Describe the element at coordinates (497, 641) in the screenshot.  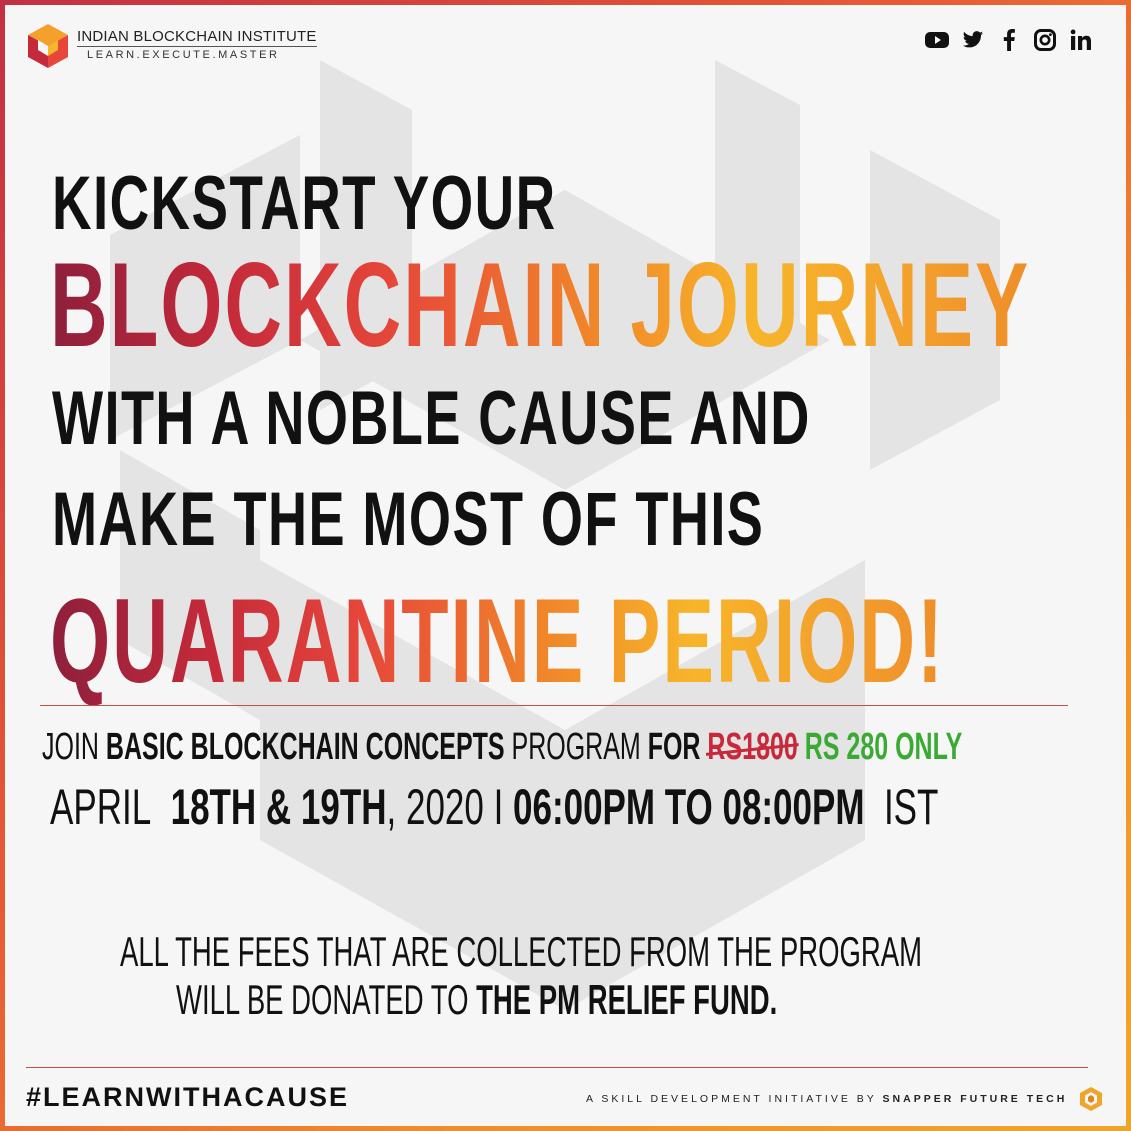
I see `headline-line-5: QUARANTINE PERIOD!` at that location.